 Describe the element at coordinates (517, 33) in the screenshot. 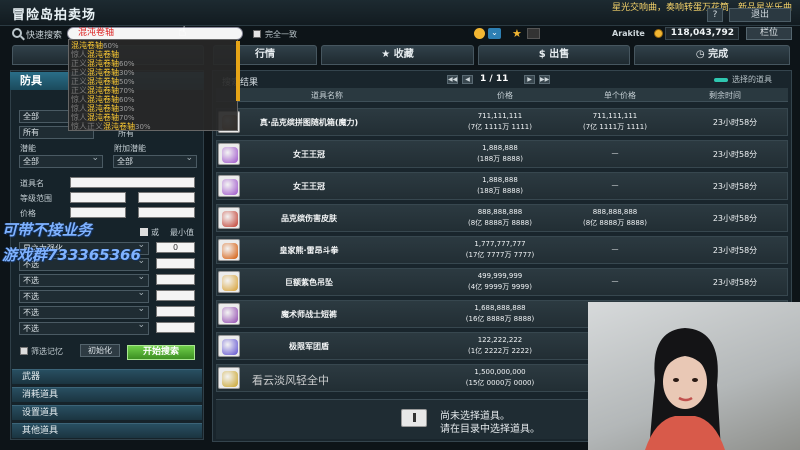

I see `star-icon: ★` at that location.